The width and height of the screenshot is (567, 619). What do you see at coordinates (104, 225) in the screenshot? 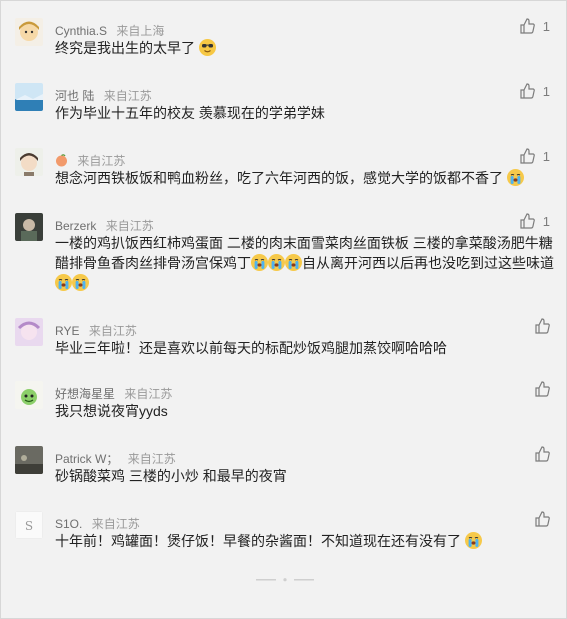
I see `comment-meta: Berzerk 来自江苏` at bounding box center [104, 225].